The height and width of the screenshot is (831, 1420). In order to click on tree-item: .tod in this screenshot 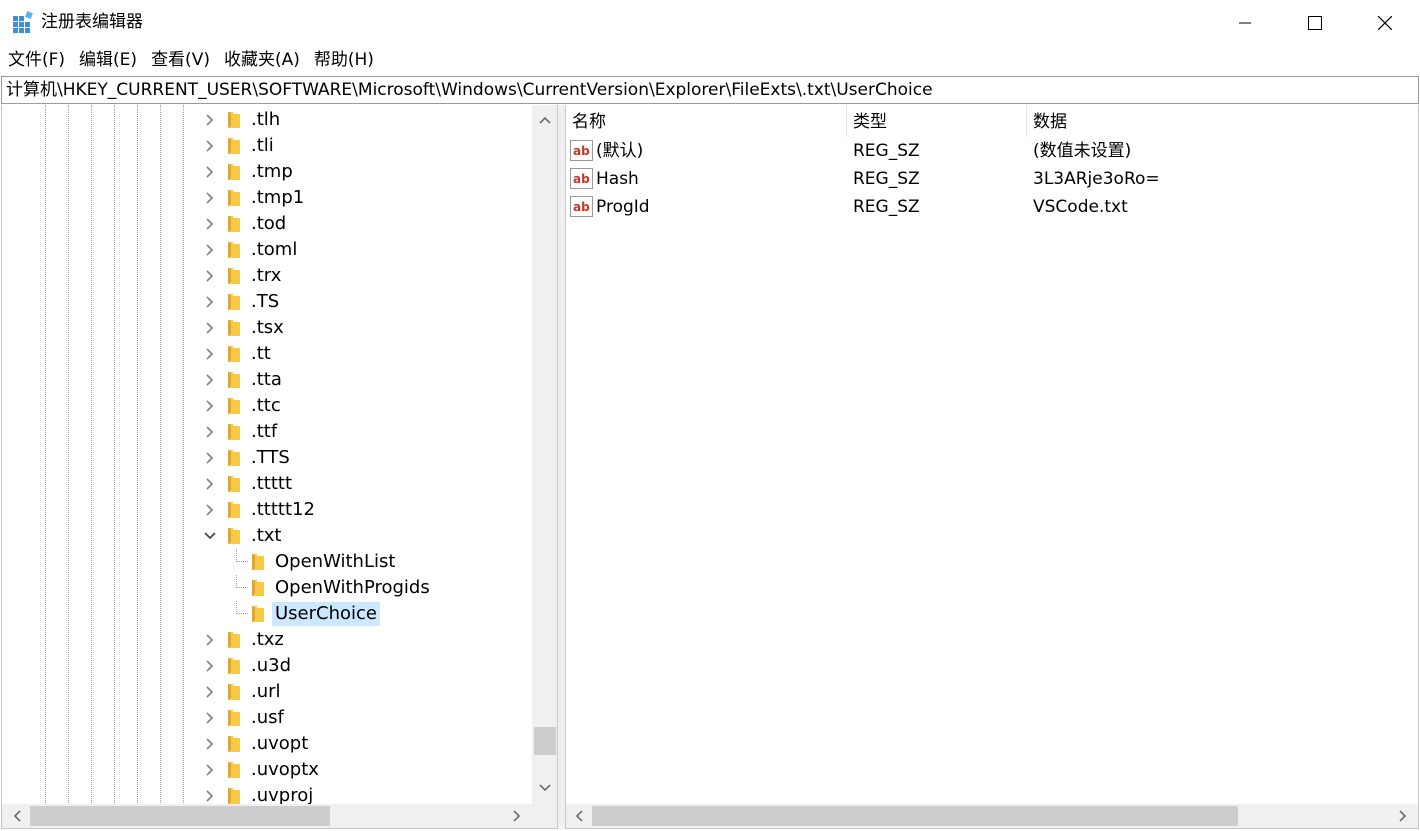, I will do `click(267, 224)`.